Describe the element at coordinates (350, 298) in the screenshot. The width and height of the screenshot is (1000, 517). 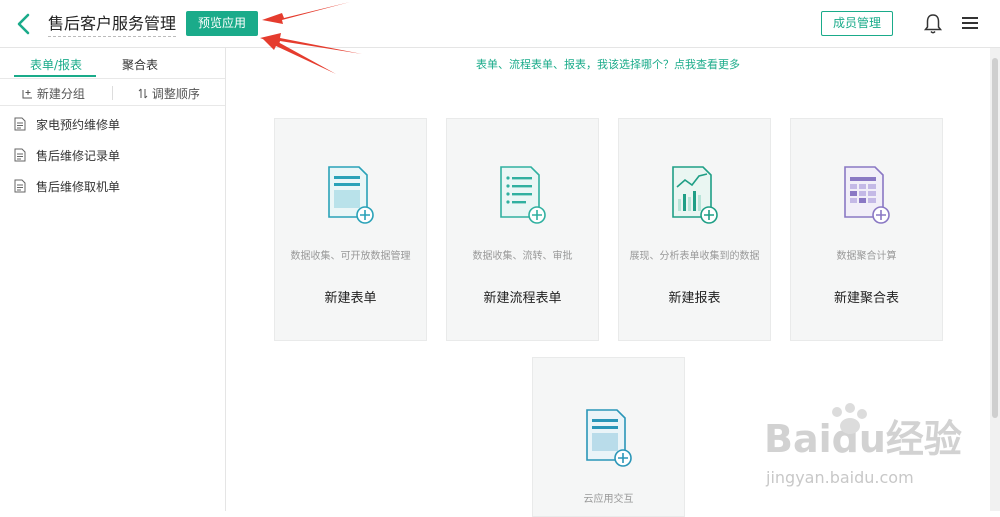
I see `card-title: 新建表单` at that location.